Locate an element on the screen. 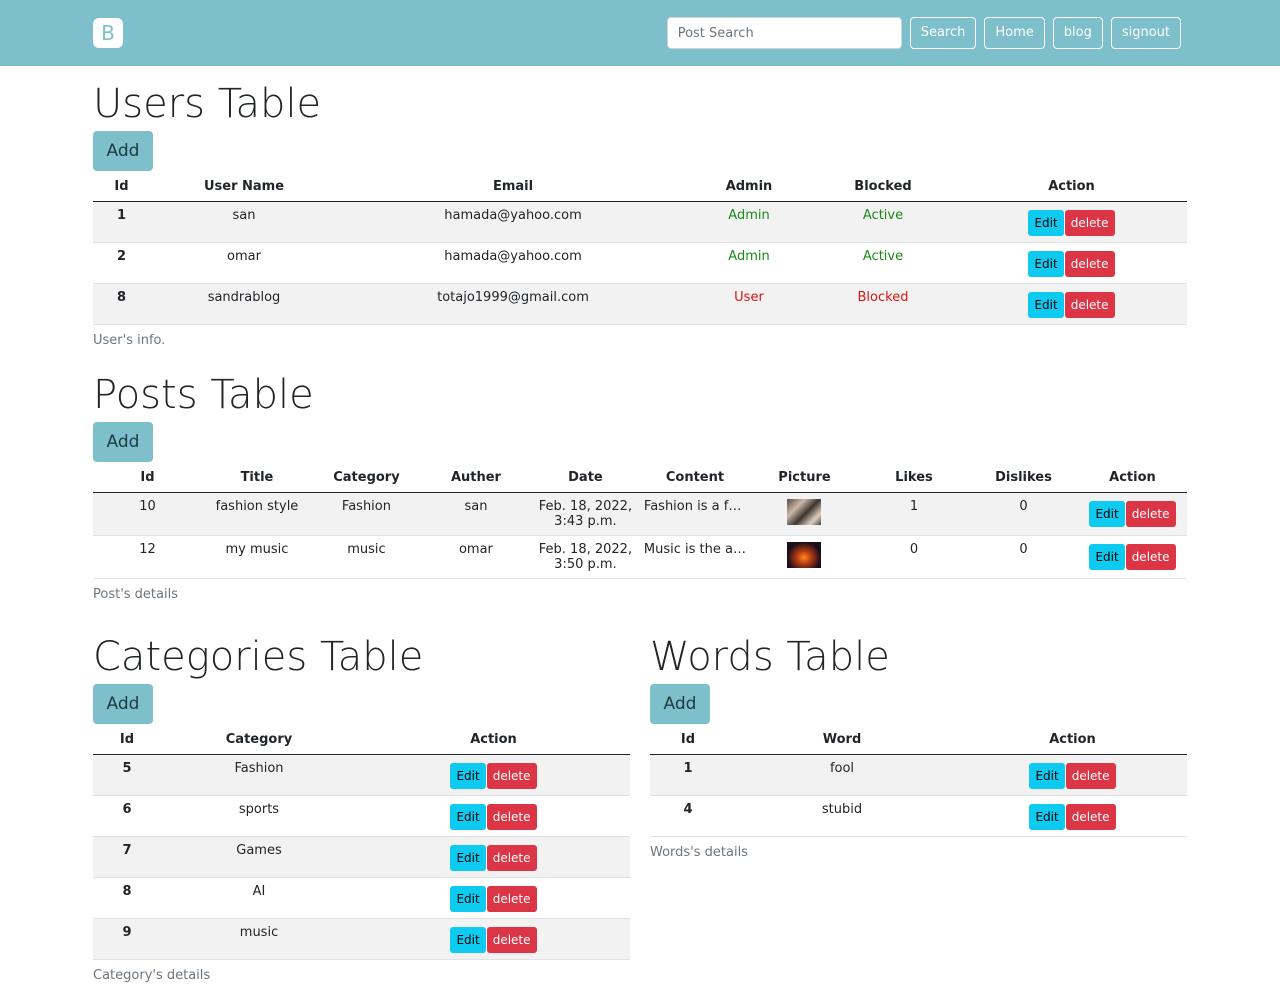 Image resolution: width=1280 pixels, height=1004 pixels. posts-col-category: Category is located at coordinates (366, 478).